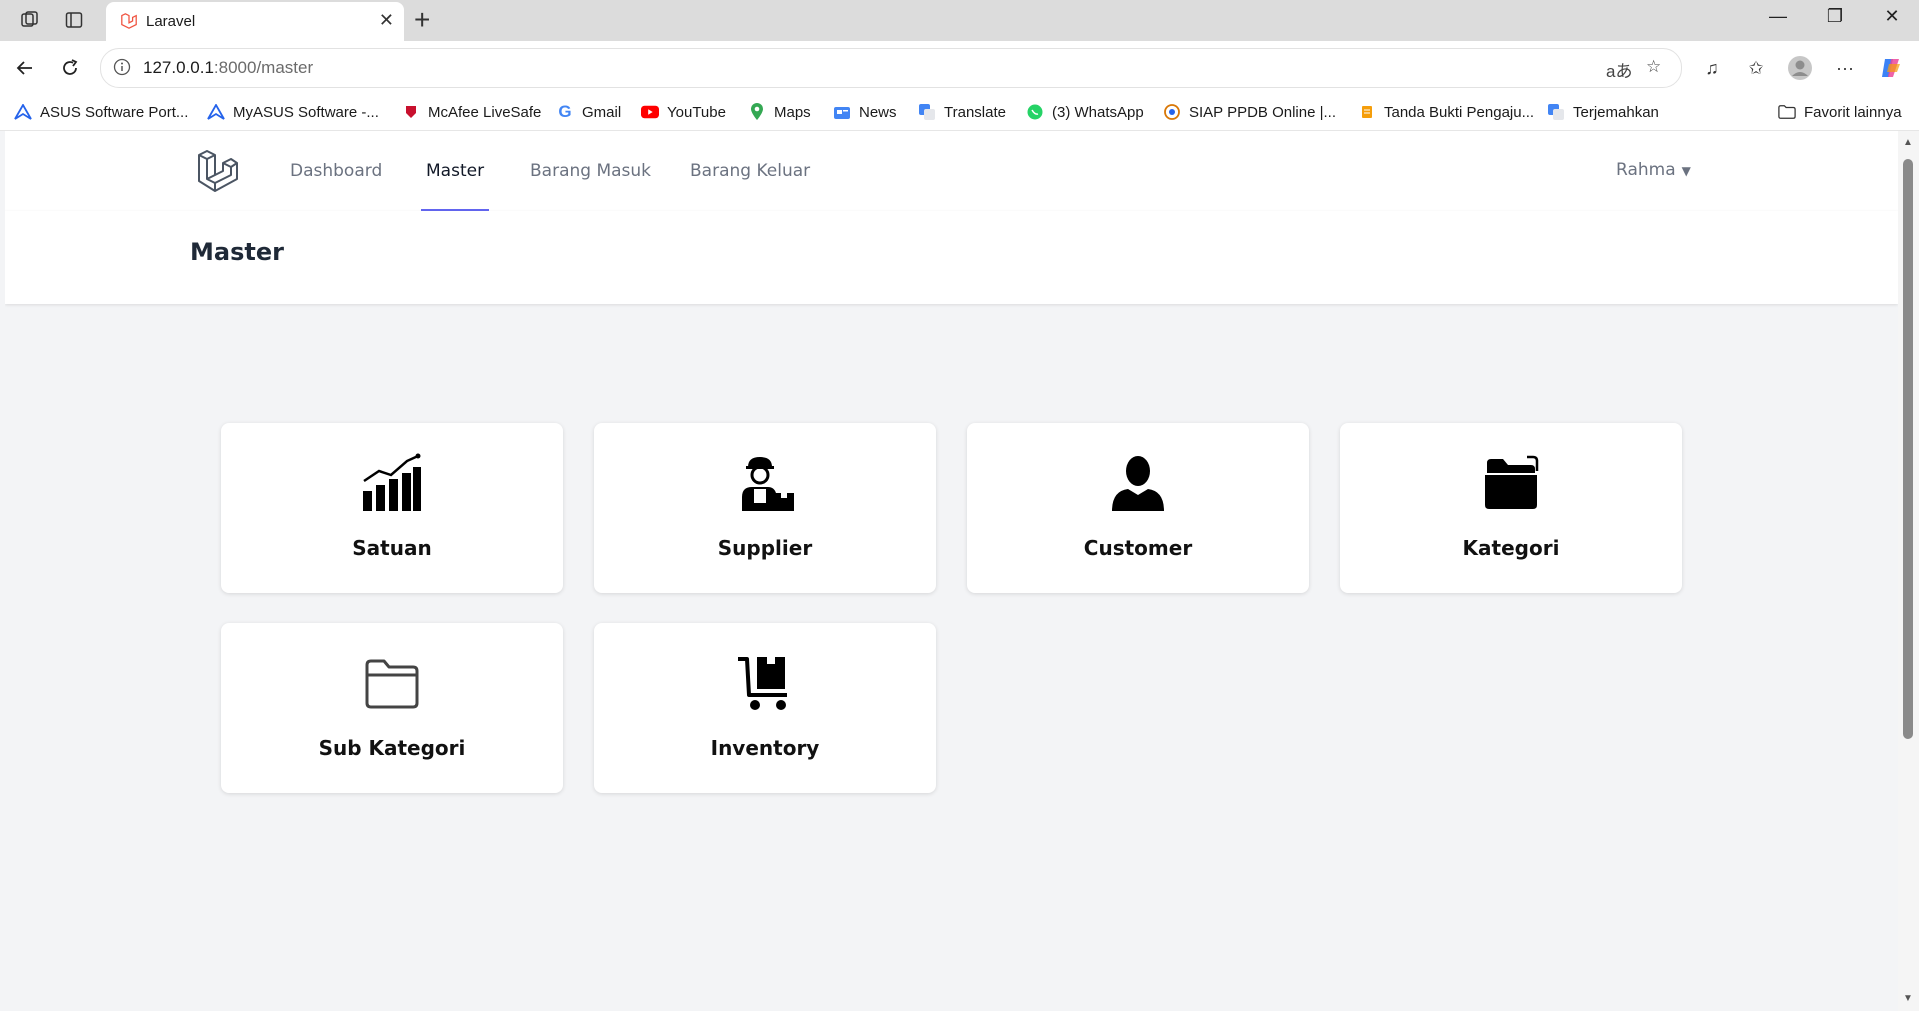 The height and width of the screenshot is (1011, 1919). I want to click on nav-master: Master, so click(455, 171).